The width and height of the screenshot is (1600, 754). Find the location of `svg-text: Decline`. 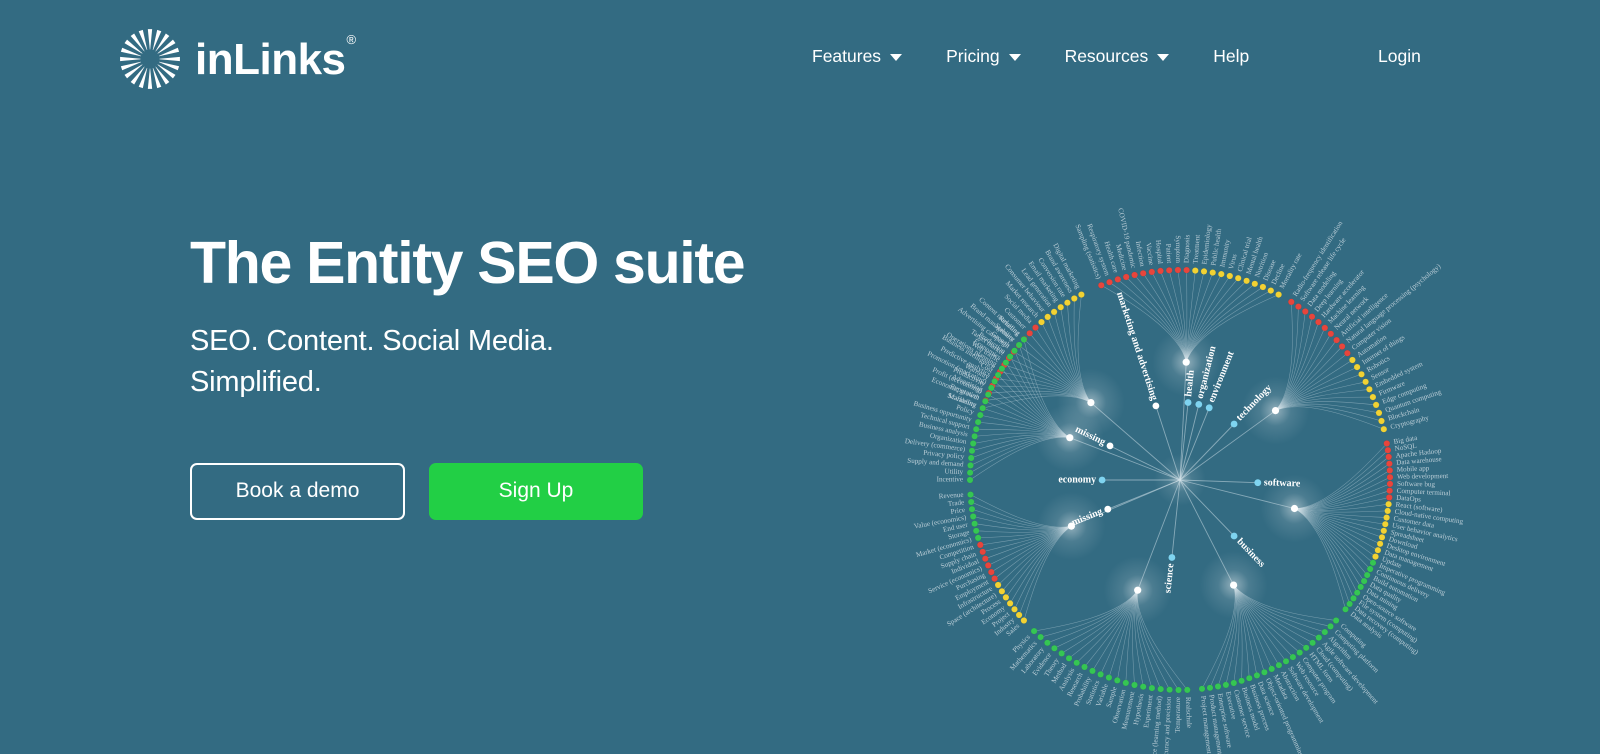

svg-text: Decline is located at coordinates (1278, 274).